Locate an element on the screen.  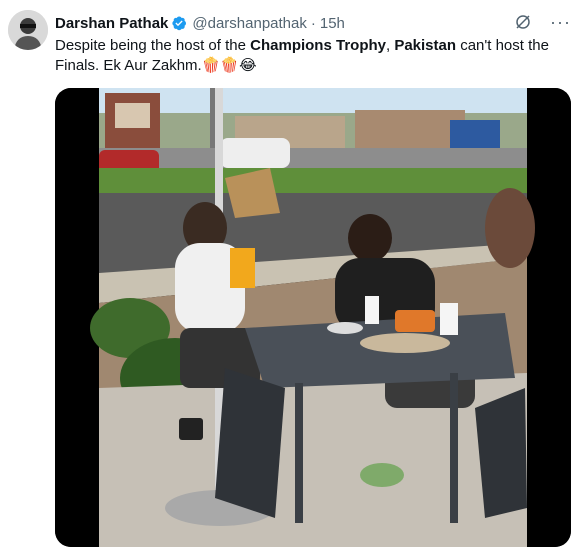
tweet-header: Darshan Pathak @darshanpathak · 15h ··· is located at coordinates (313, 23).